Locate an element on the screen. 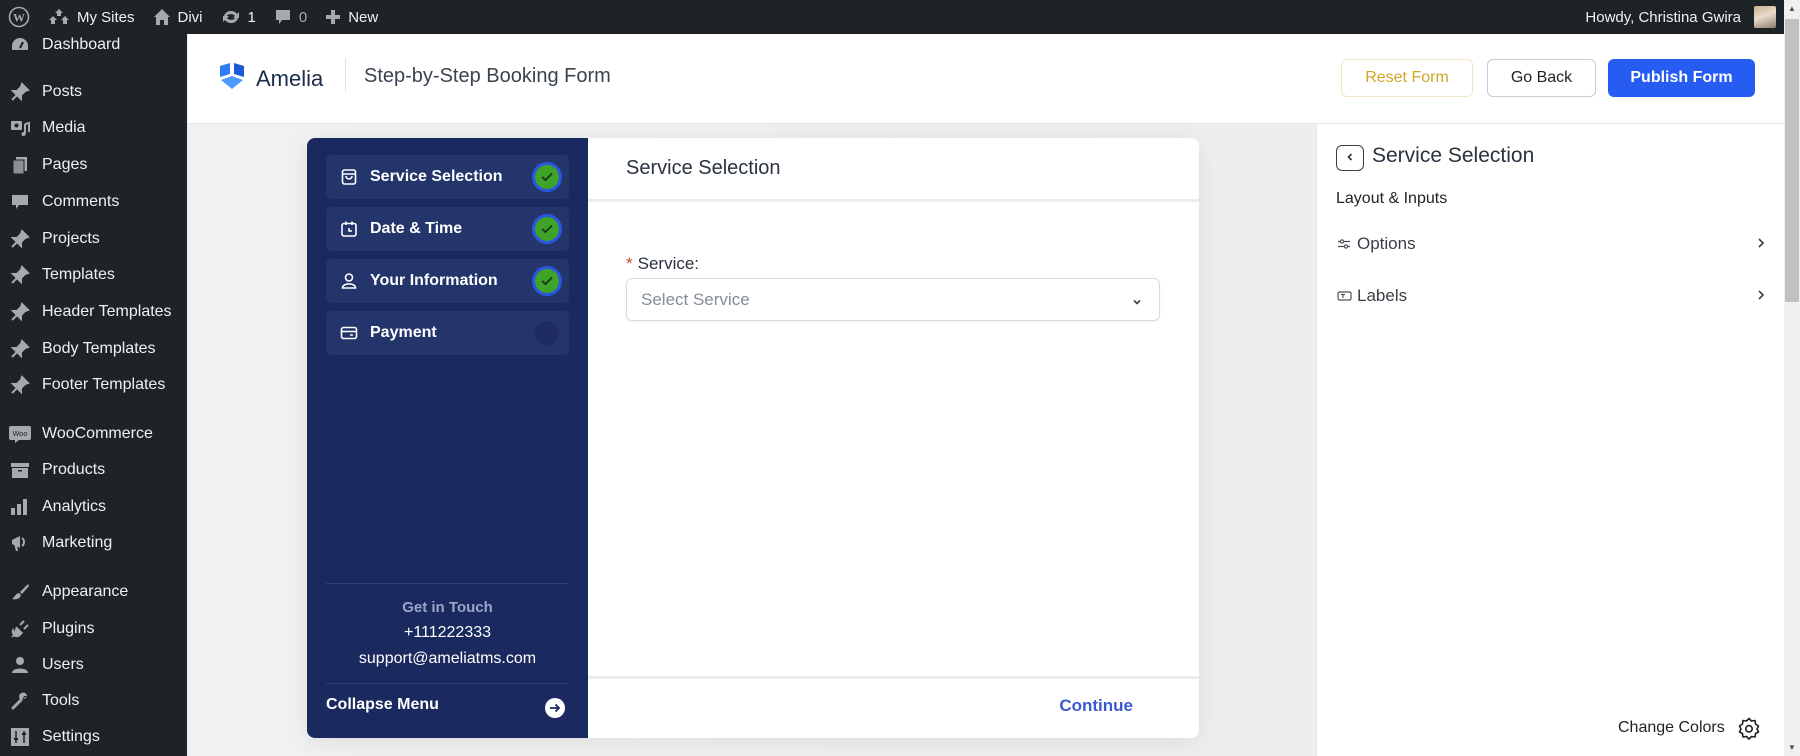 This screenshot has width=1800, height=756. svg-text: Woo is located at coordinates (19, 434).